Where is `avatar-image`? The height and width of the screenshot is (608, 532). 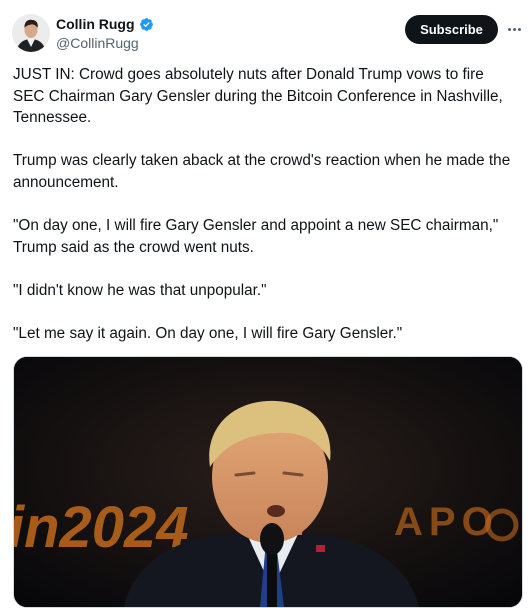
avatar-image is located at coordinates (31, 33).